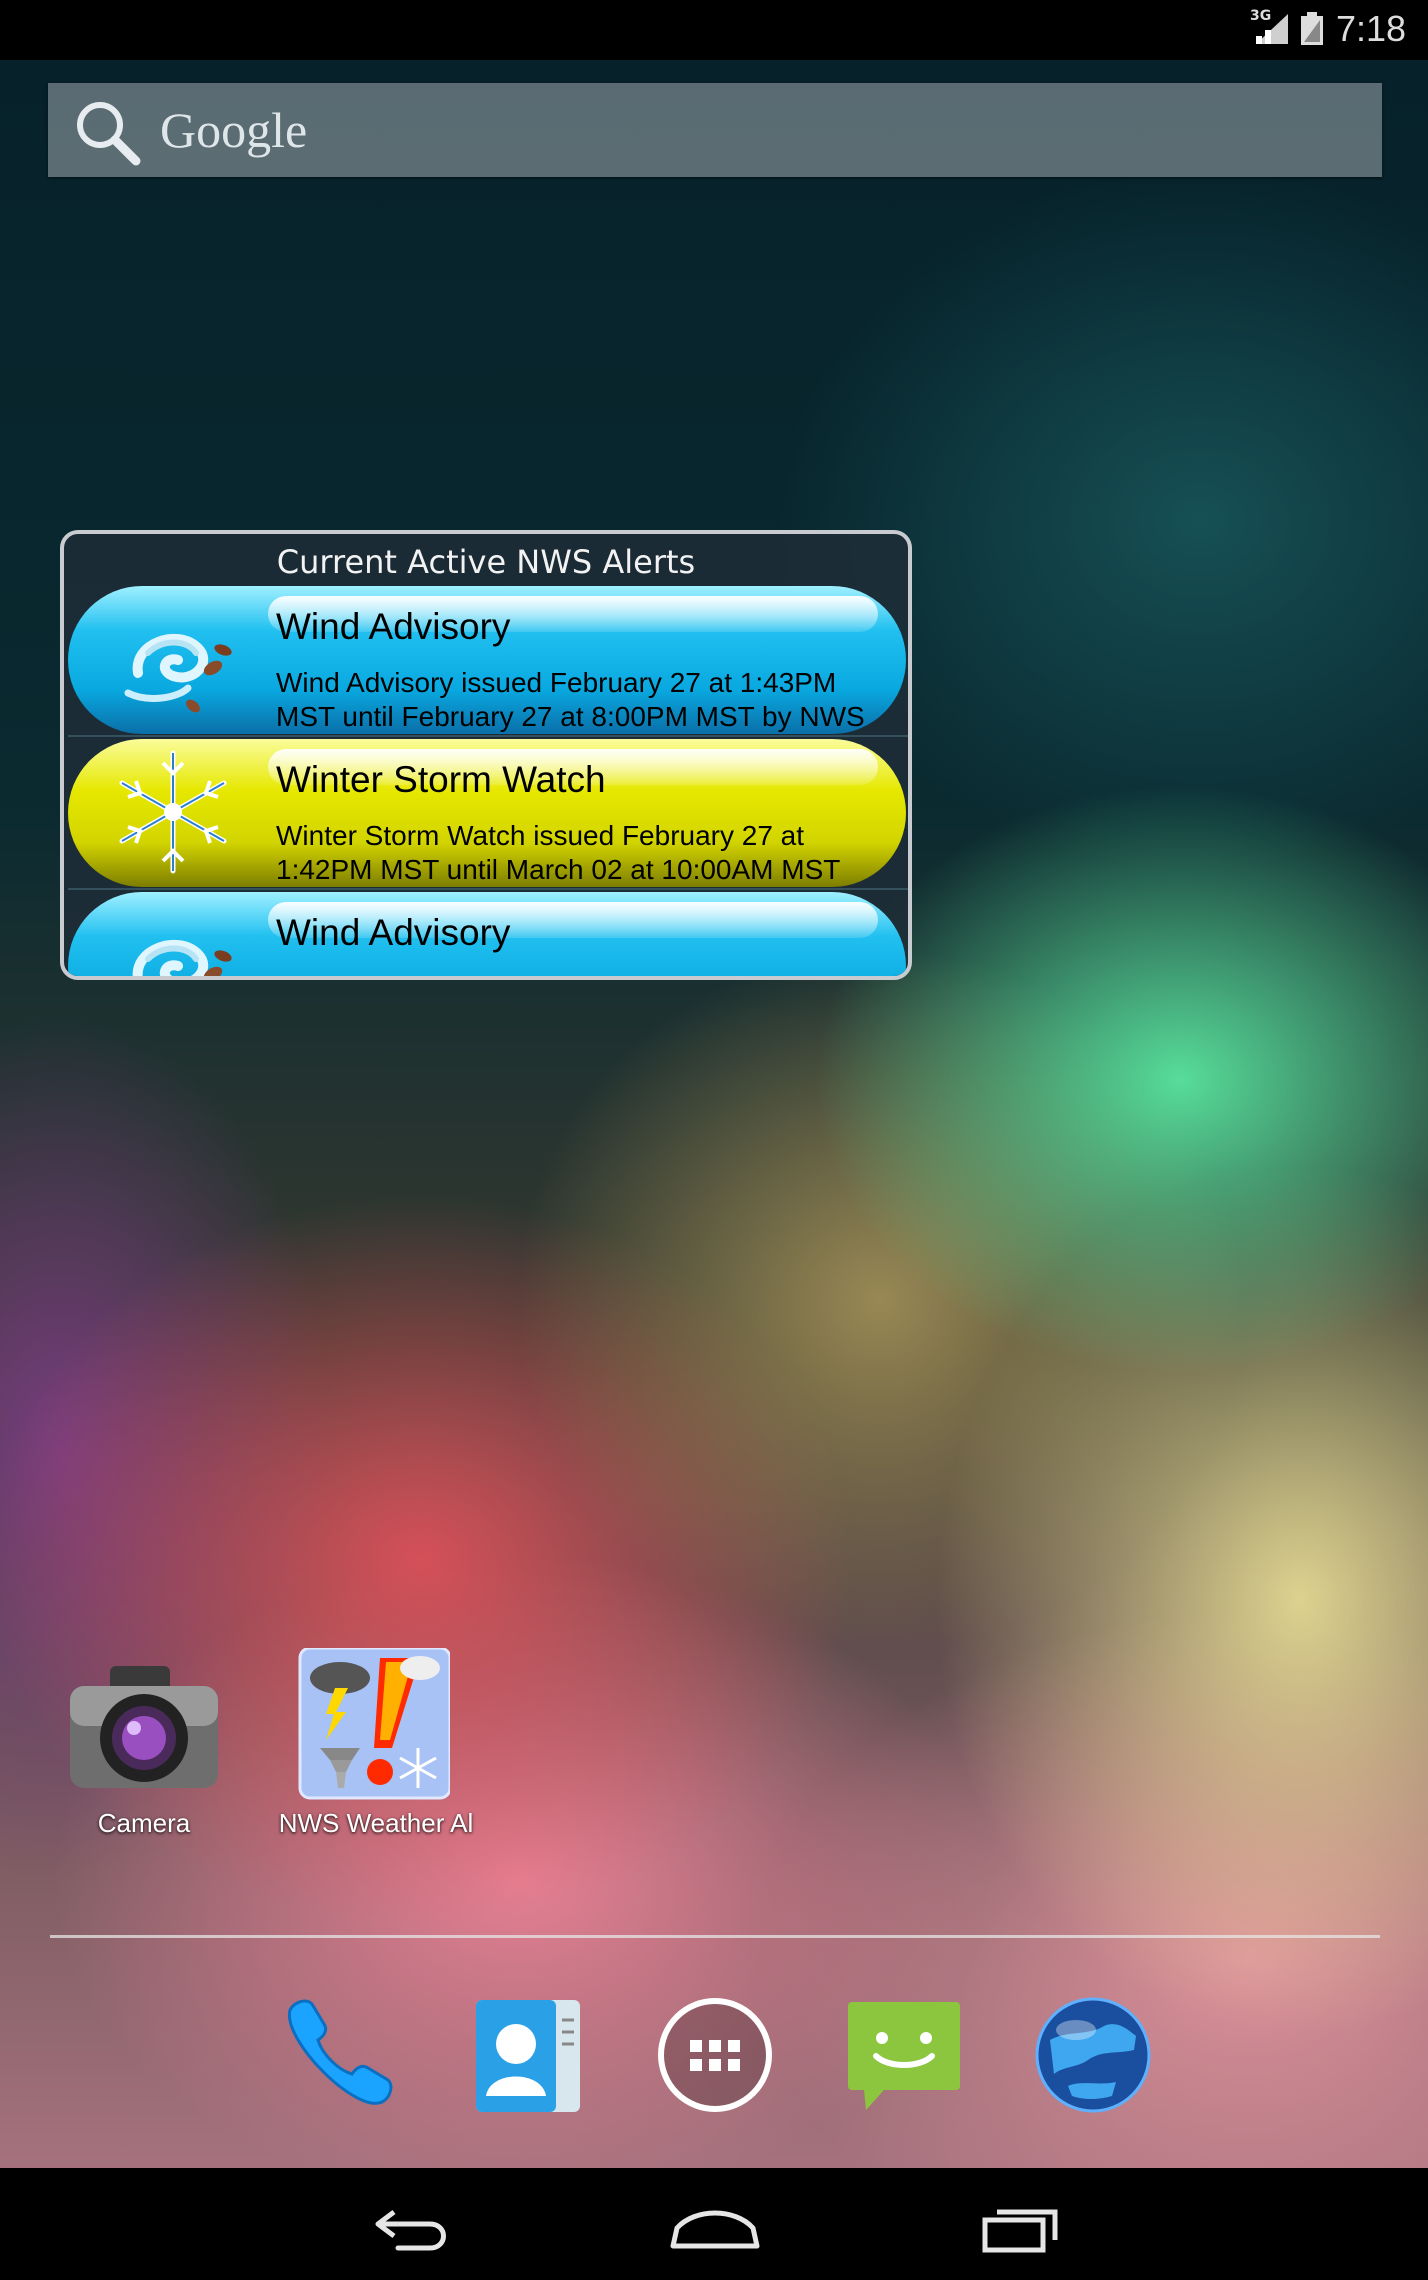 This screenshot has height=2280, width=1428. What do you see at coordinates (144, 1823) in the screenshot?
I see `app-label: Camera` at bounding box center [144, 1823].